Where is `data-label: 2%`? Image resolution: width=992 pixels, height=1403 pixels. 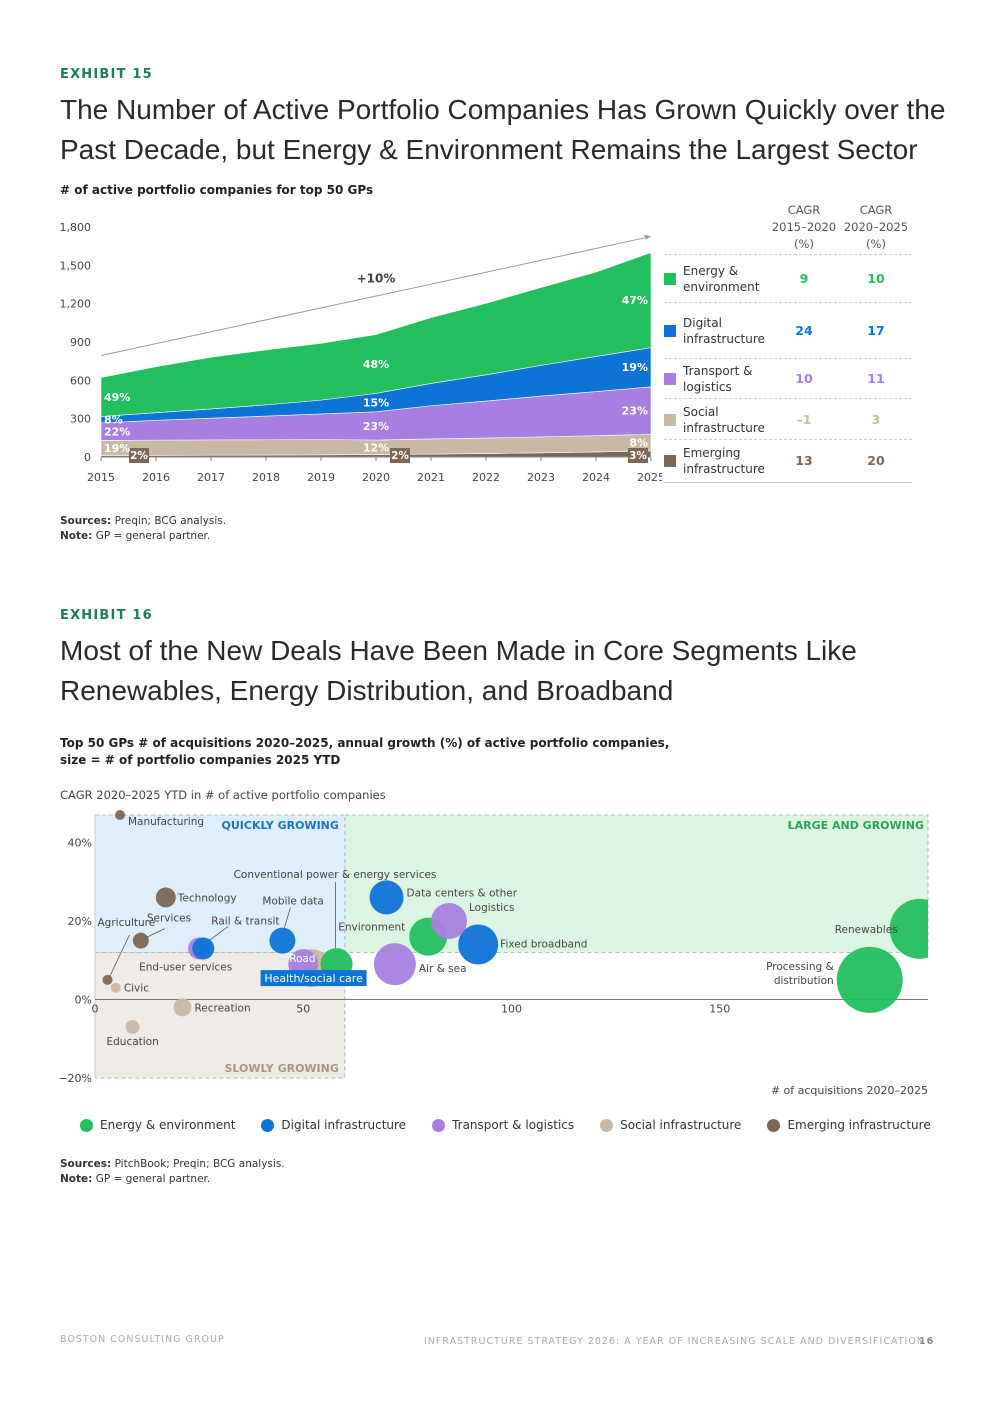 data-label: 2% is located at coordinates (139, 456).